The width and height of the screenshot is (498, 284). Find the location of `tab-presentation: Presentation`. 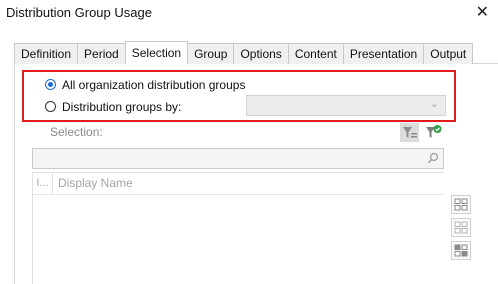

tab-presentation: Presentation is located at coordinates (383, 53).